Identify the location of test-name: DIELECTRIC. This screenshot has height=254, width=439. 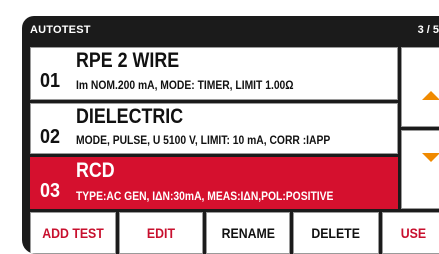
(130, 116).